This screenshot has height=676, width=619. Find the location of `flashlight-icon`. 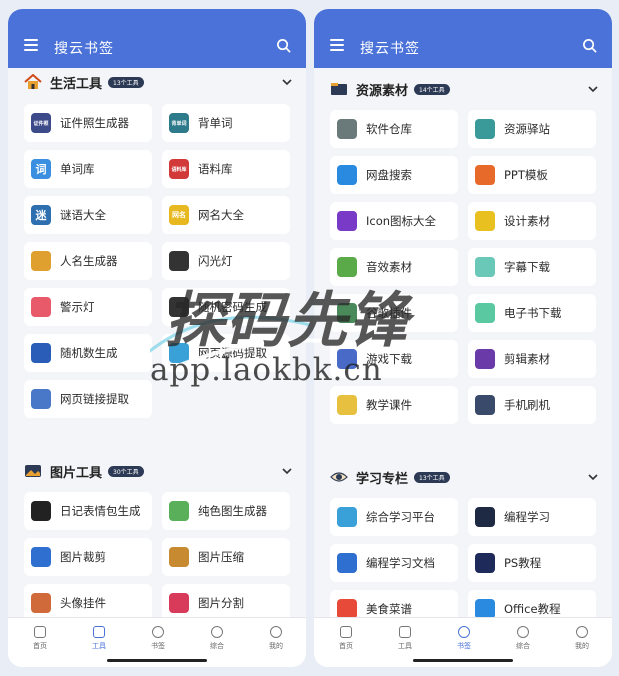

flashlight-icon is located at coordinates (179, 261).